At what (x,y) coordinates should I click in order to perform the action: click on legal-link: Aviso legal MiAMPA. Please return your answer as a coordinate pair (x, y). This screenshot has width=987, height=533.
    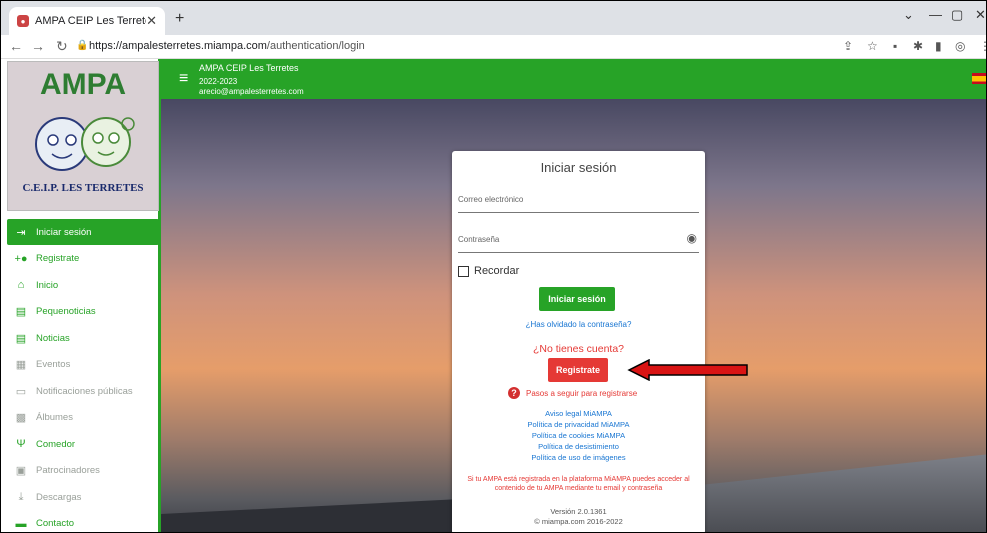
    Looking at the image, I should click on (578, 413).